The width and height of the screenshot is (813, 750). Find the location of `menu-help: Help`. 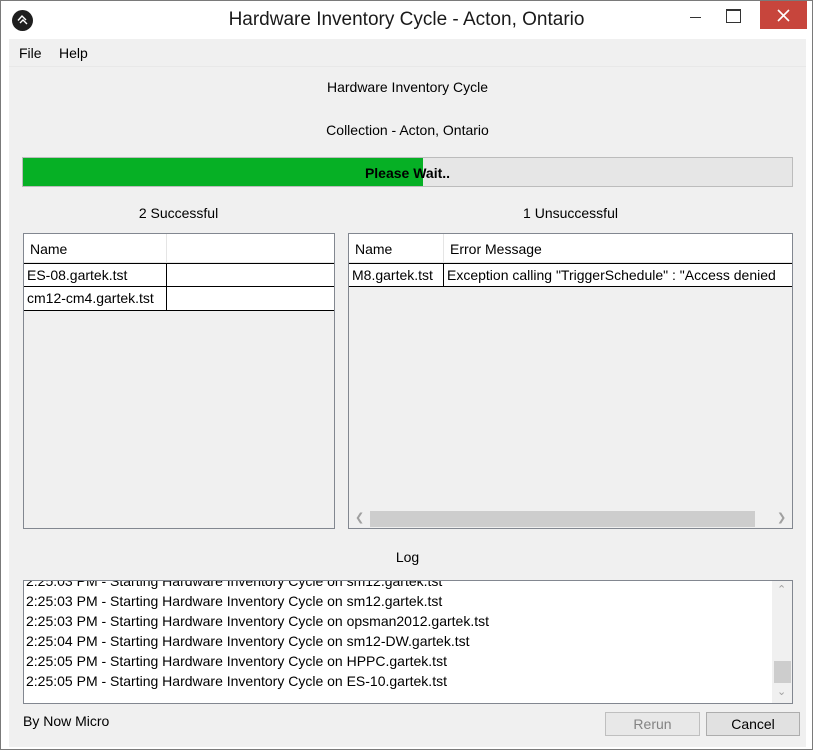

menu-help: Help is located at coordinates (73, 53).